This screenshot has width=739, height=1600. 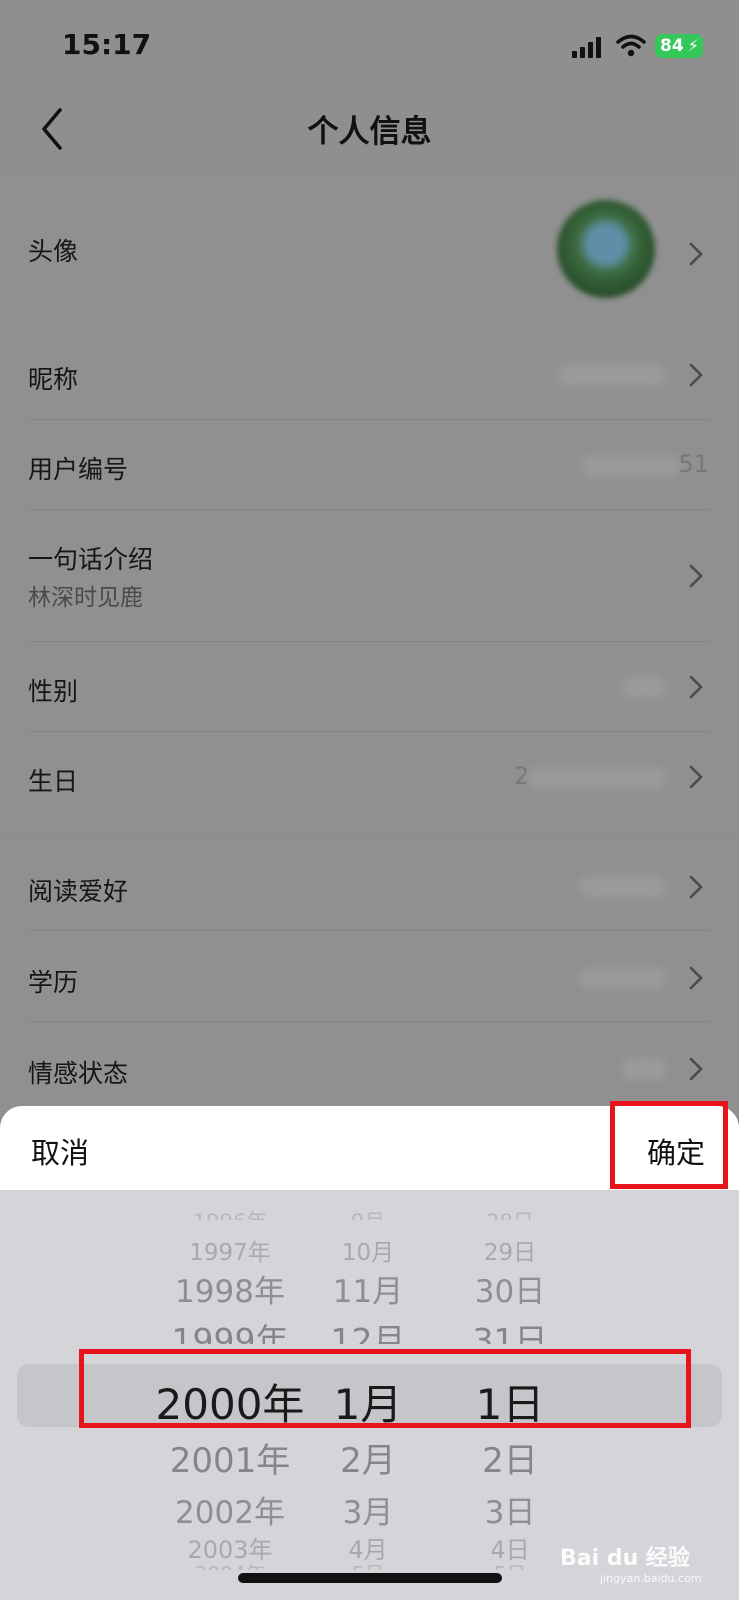 I want to click on nickname-label: 昵称, so click(x=53, y=379).